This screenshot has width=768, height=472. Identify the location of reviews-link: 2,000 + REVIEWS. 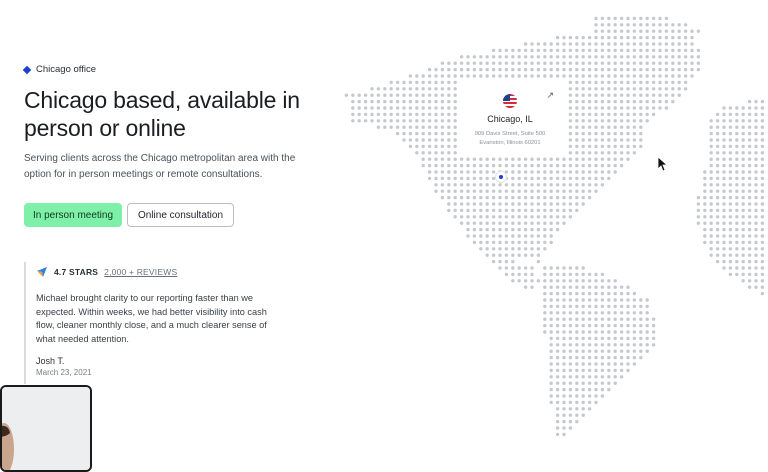
(140, 272).